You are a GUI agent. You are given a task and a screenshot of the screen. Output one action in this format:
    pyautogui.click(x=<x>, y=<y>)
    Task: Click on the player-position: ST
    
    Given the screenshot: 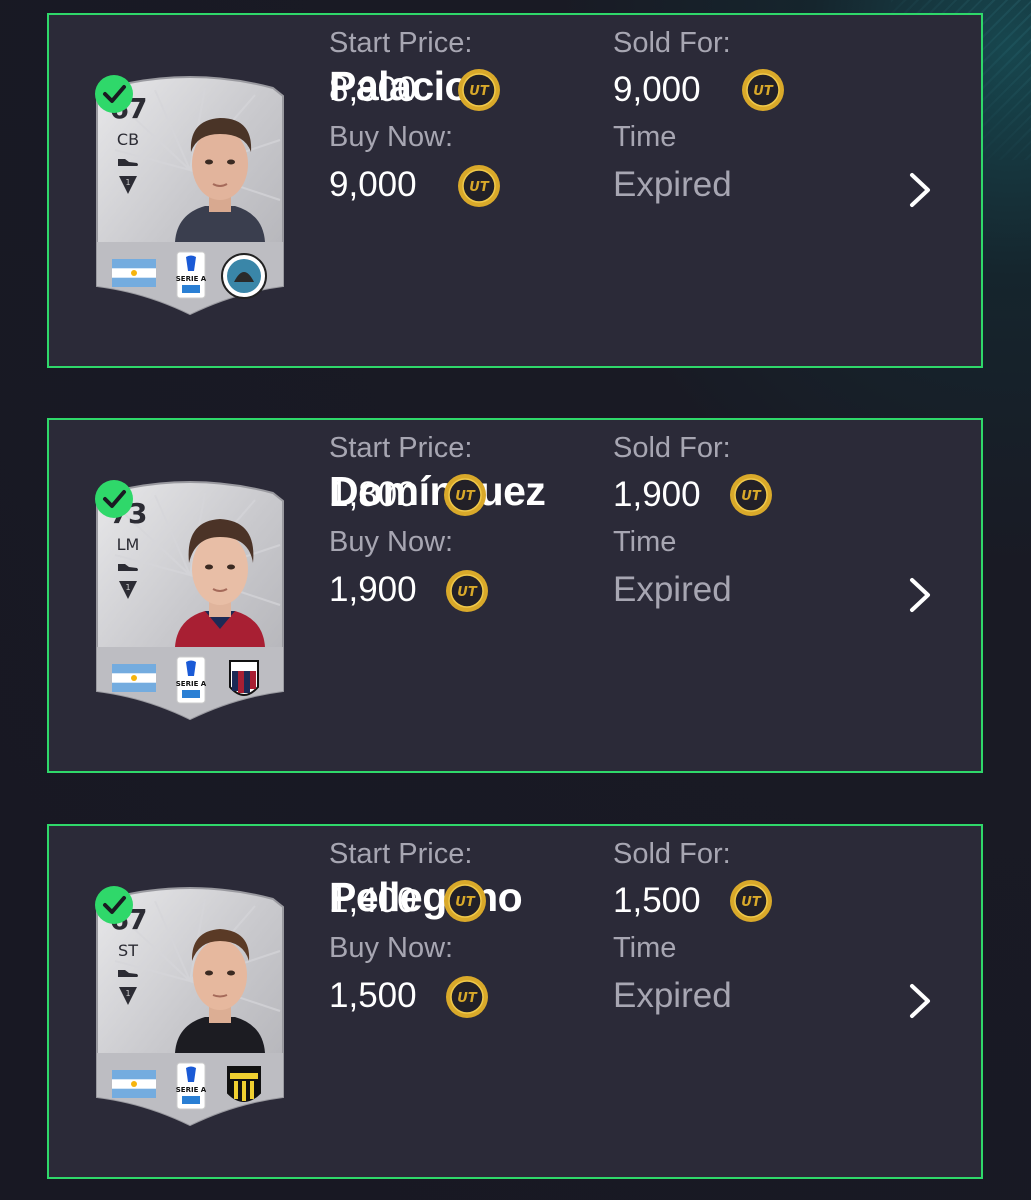 What is the action you would take?
    pyautogui.click(x=128, y=950)
    